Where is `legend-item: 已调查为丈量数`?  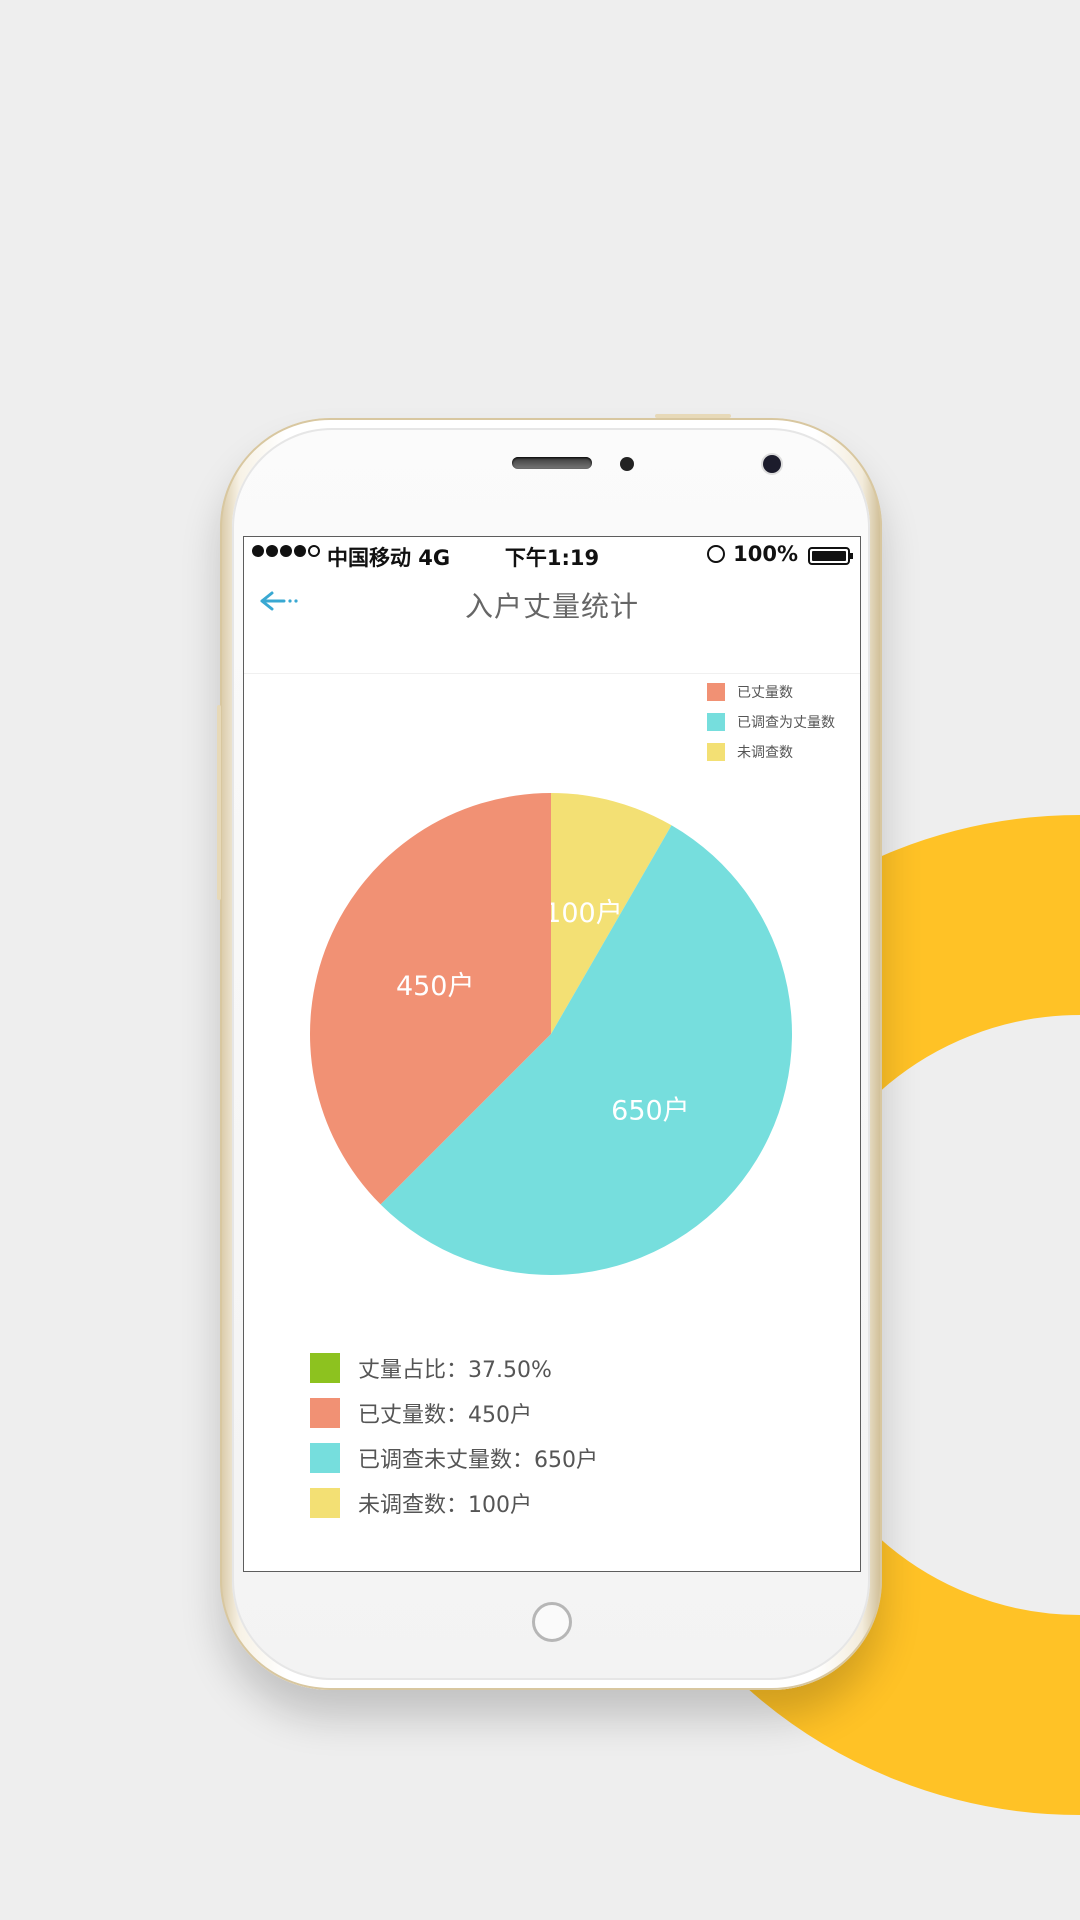 legend-item: 已调查为丈量数 is located at coordinates (771, 722).